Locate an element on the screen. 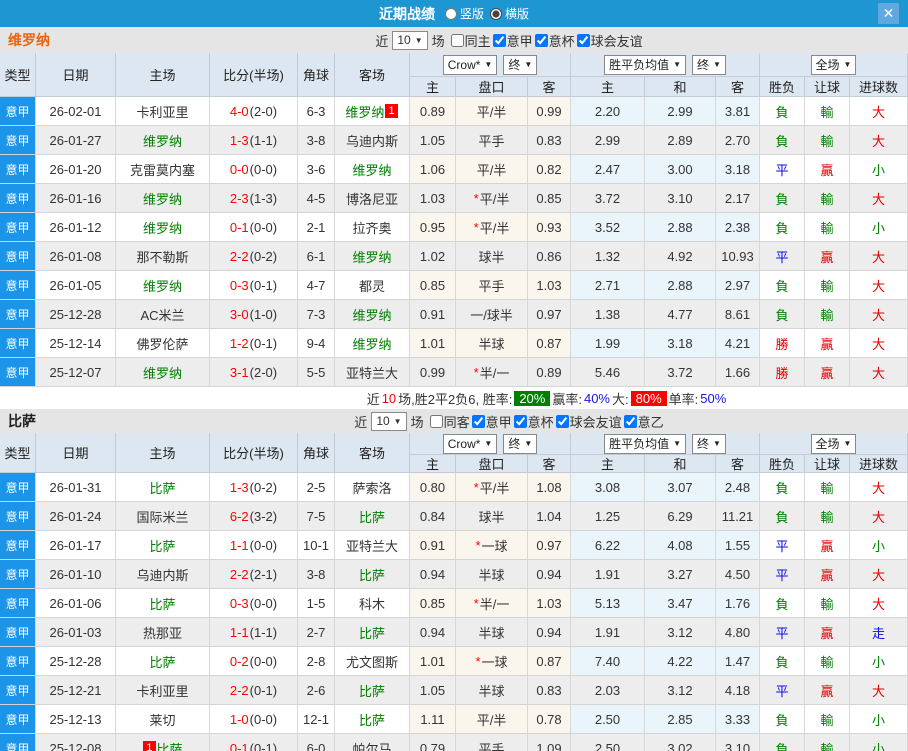  handicap-line-cell: * 一球 is located at coordinates (492, 545).